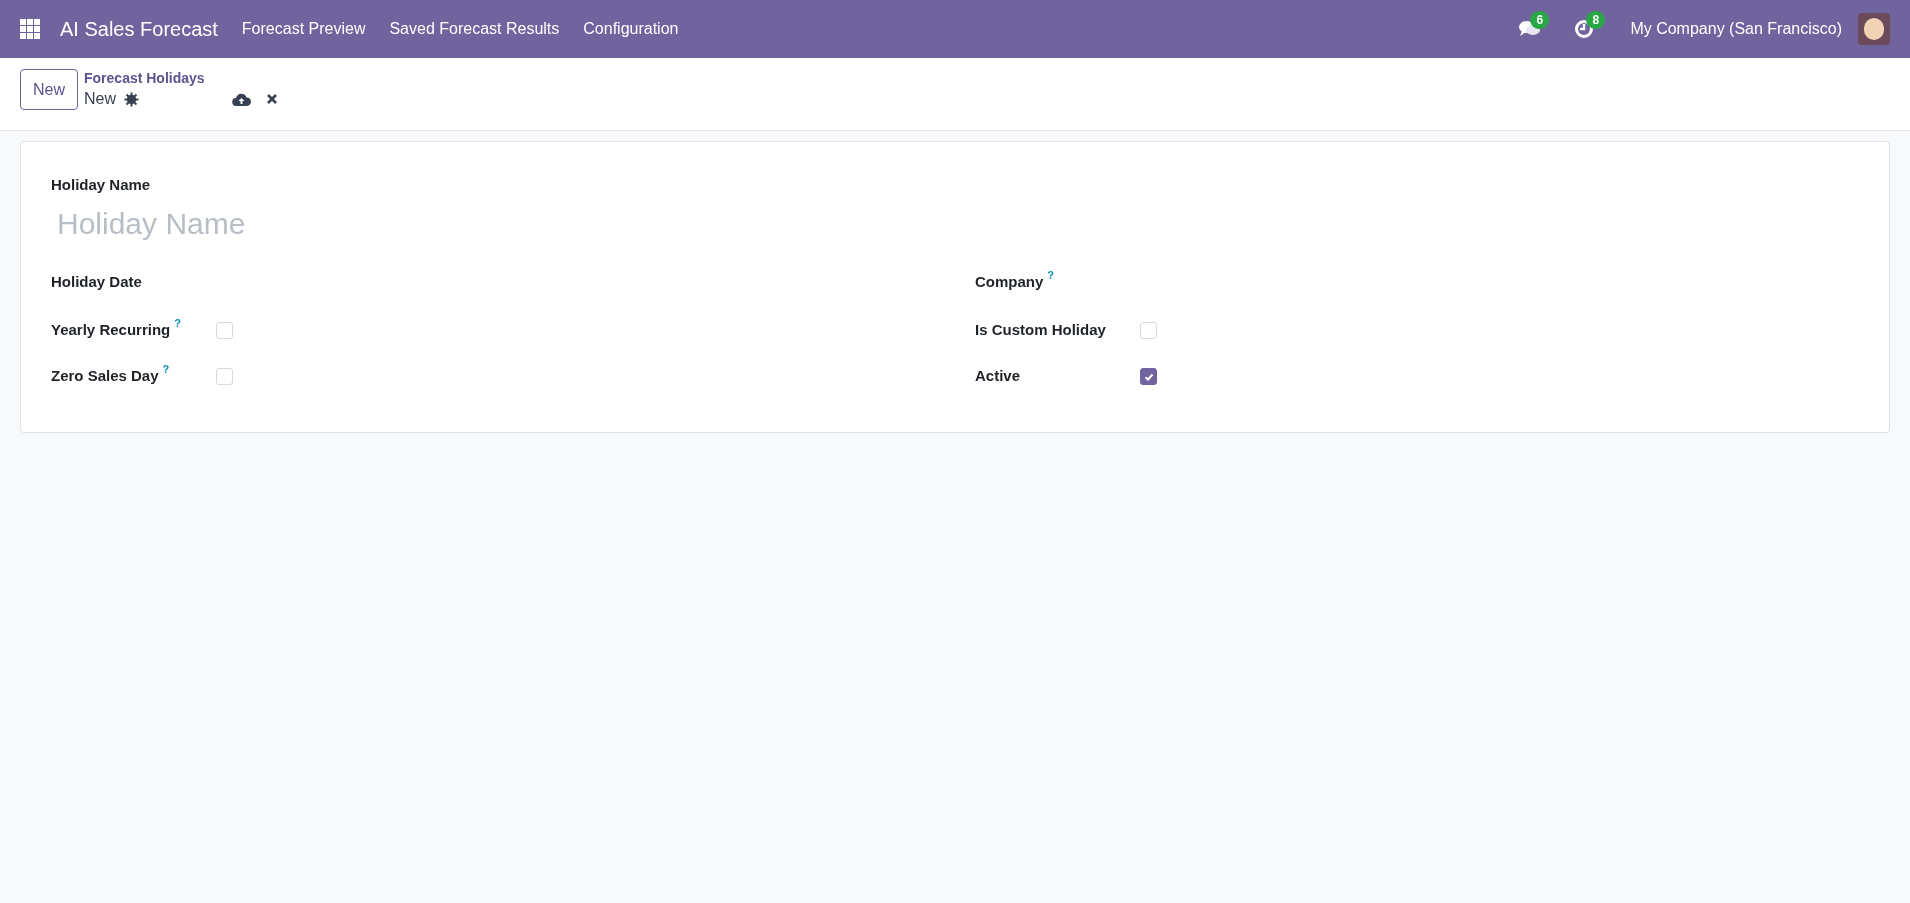 The height and width of the screenshot is (903, 1910). Describe the element at coordinates (1736, 29) in the screenshot. I see `company-switcher: My Company (San Francisco)` at that location.